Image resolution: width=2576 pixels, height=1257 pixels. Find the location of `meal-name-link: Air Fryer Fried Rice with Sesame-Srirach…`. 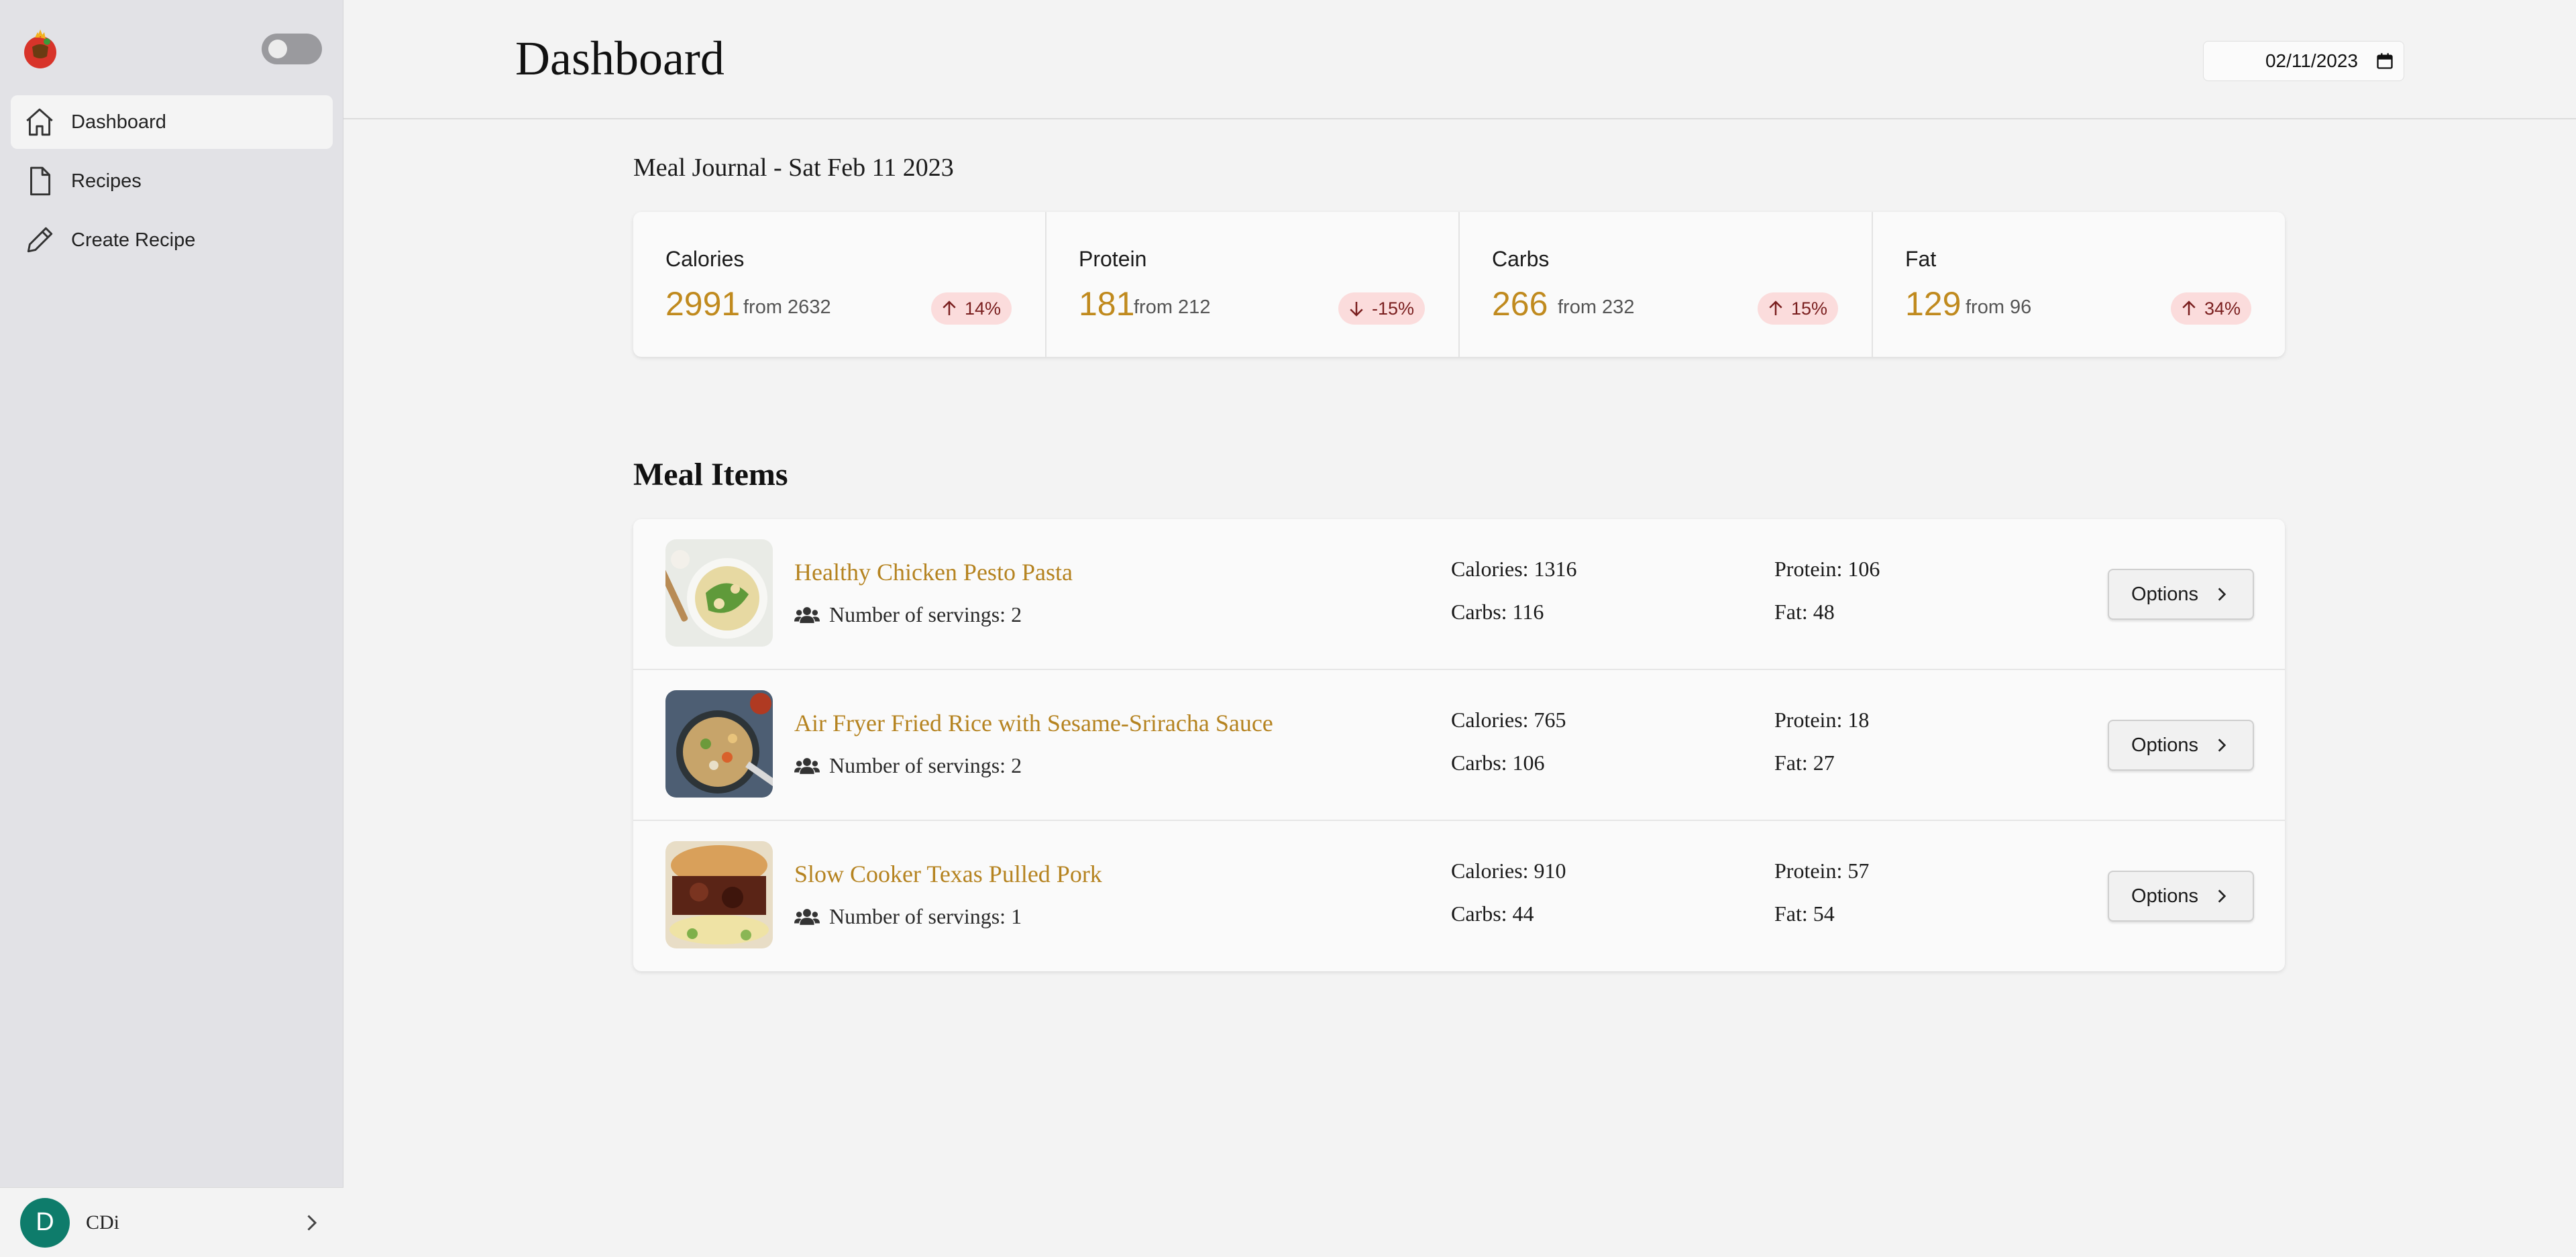

meal-name-link: Air Fryer Fried Rice with Sesame-Srirach… is located at coordinates (1033, 723).